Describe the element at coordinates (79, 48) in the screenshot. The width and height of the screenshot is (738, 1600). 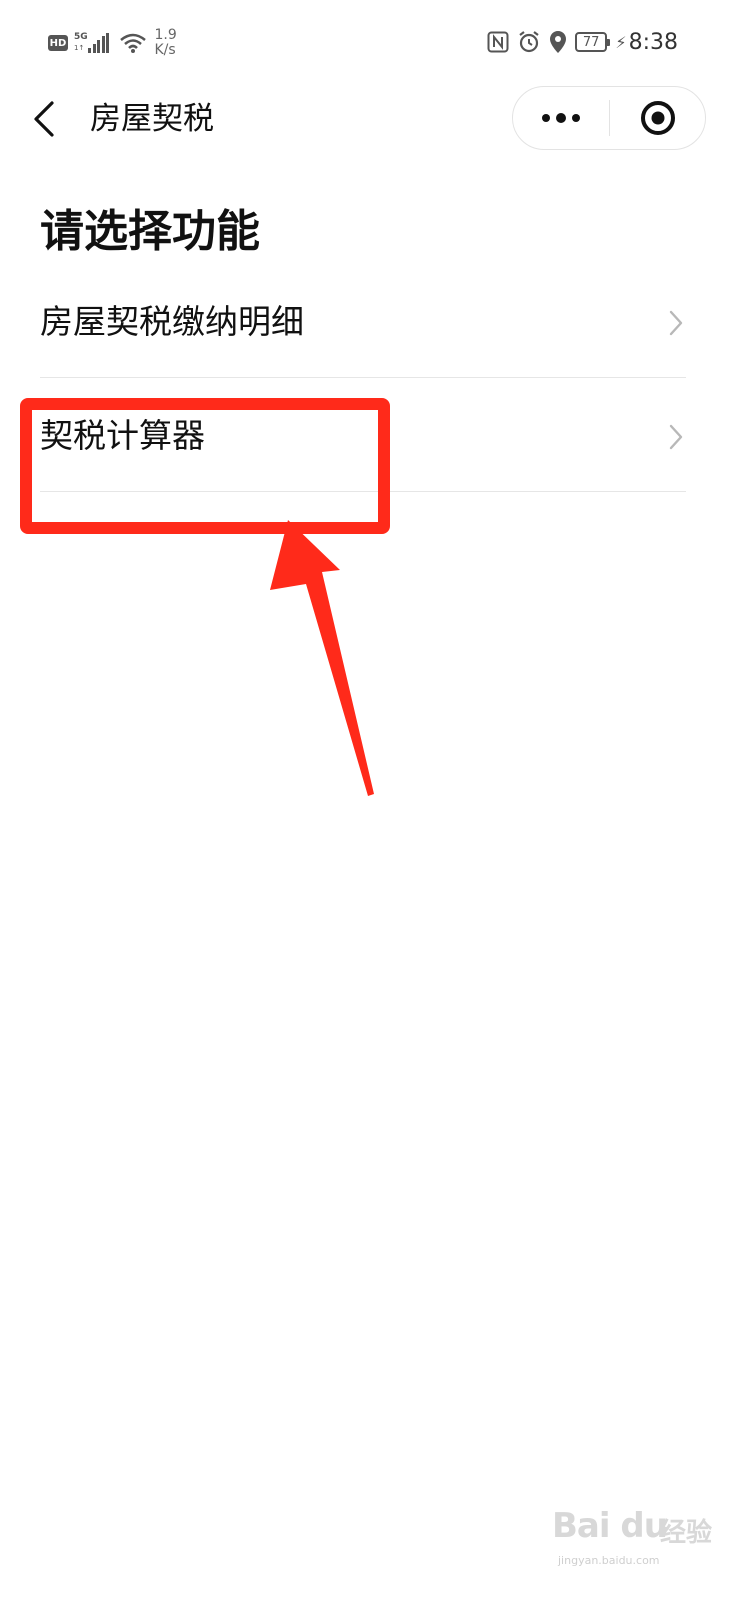
I see `network-sub: 1↑` at that location.